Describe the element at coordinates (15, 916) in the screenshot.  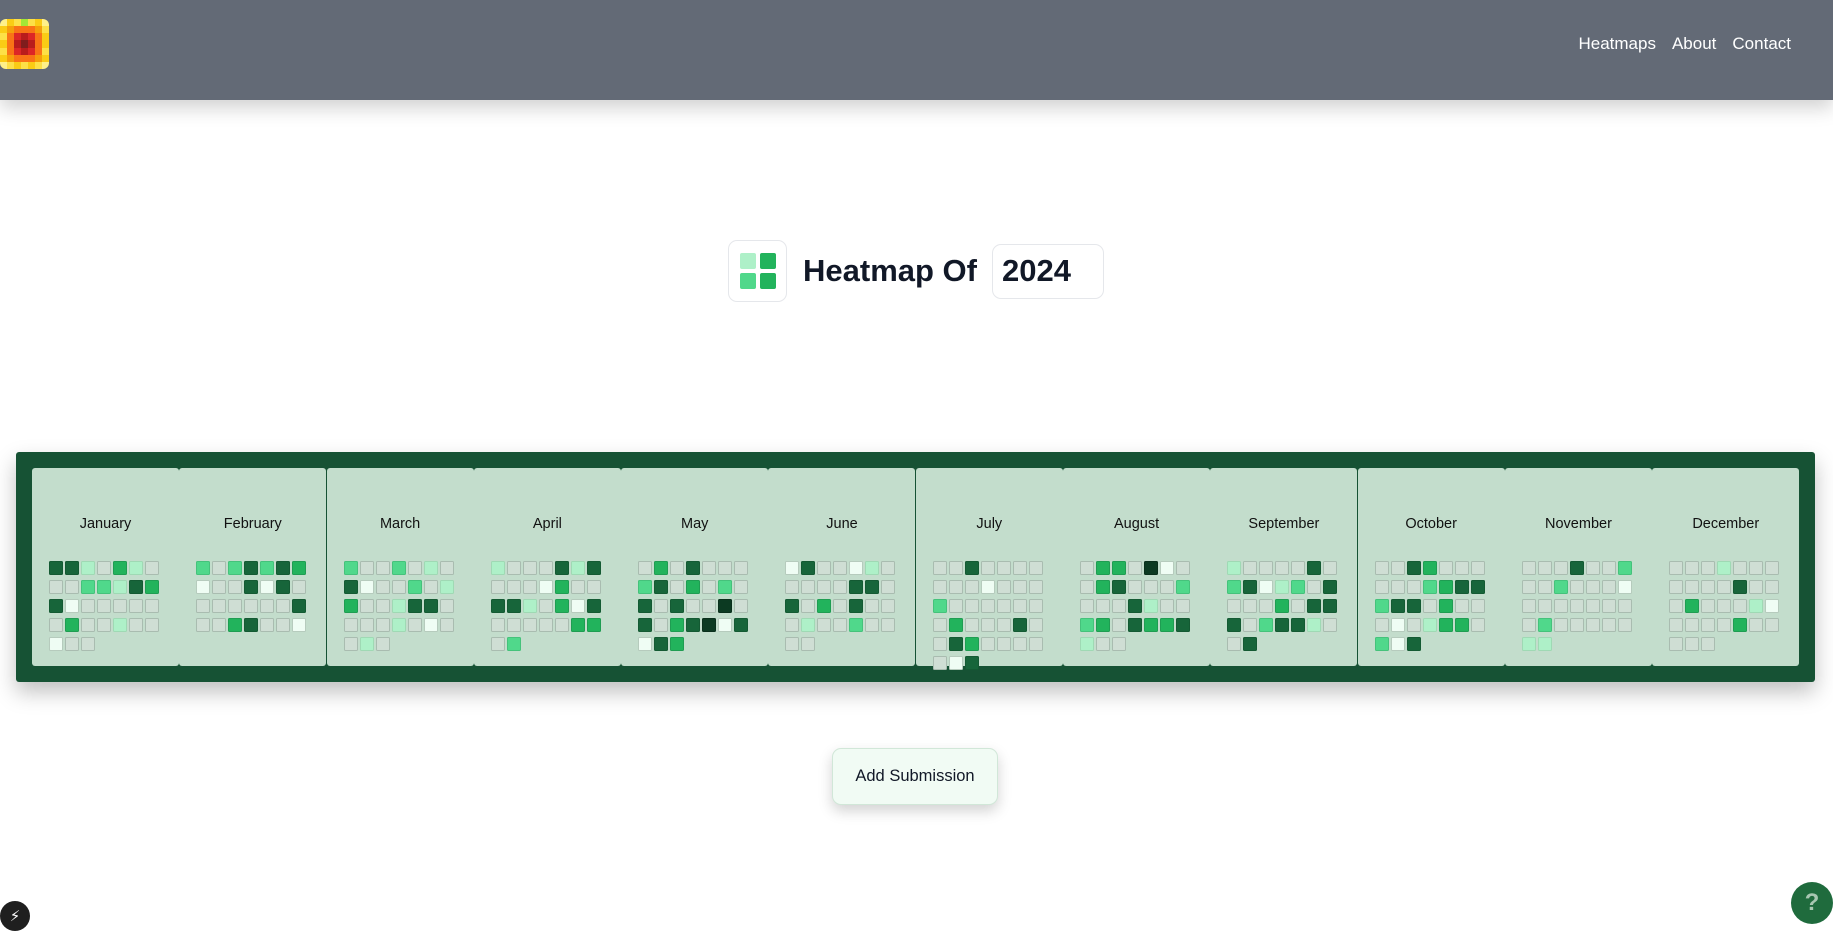
I see `bolt-icon: ⚡` at that location.